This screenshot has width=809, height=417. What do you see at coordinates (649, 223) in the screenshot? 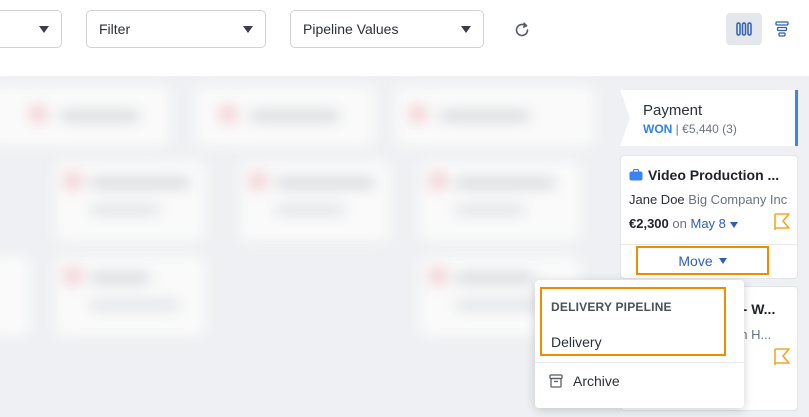
I see `deal-amount: €2,300` at bounding box center [649, 223].